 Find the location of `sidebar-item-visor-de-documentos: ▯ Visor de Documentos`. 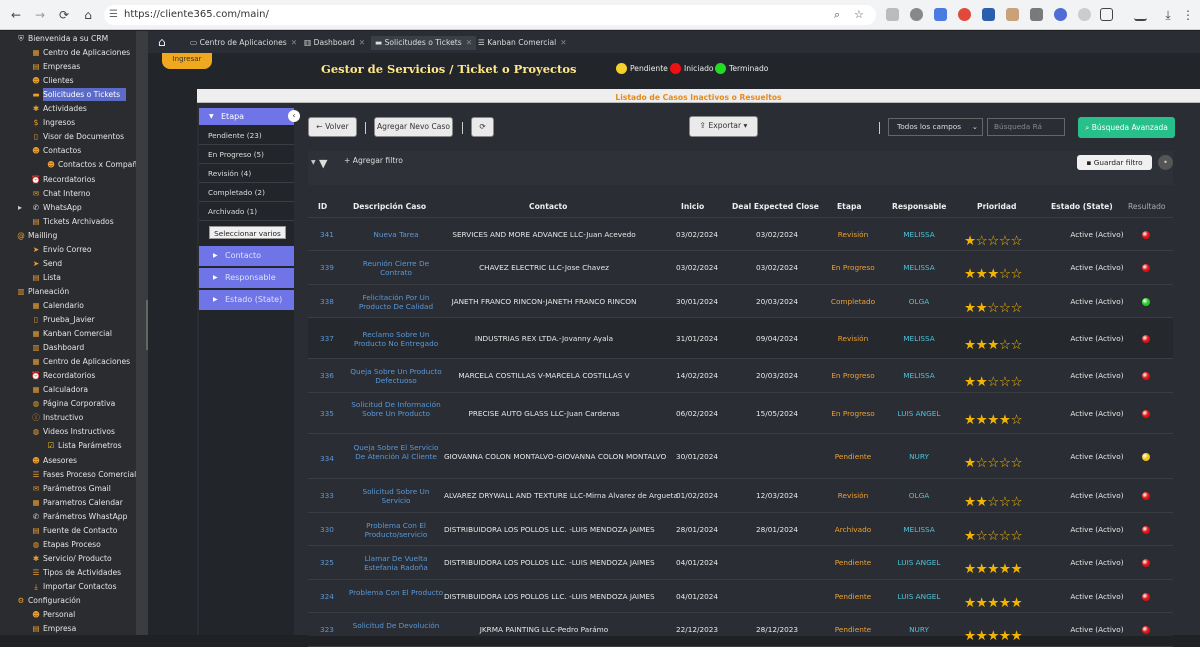

sidebar-item-visor-de-documentos: ▯ Visor de Documentos is located at coordinates (79, 136).